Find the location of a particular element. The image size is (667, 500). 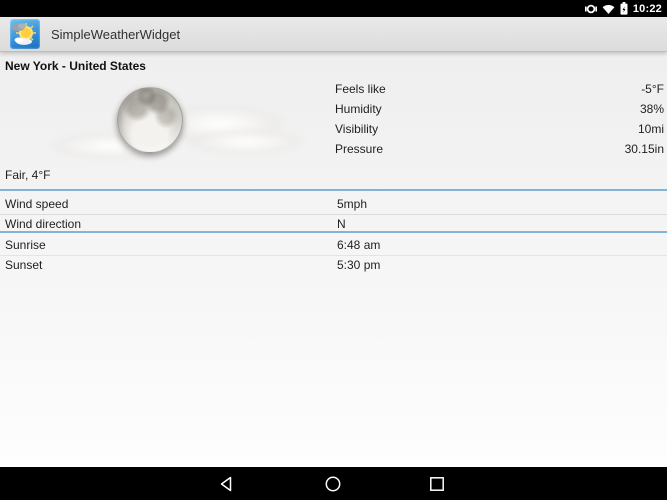

stat-row-humidity: Humidity 38% is located at coordinates (333, 109).